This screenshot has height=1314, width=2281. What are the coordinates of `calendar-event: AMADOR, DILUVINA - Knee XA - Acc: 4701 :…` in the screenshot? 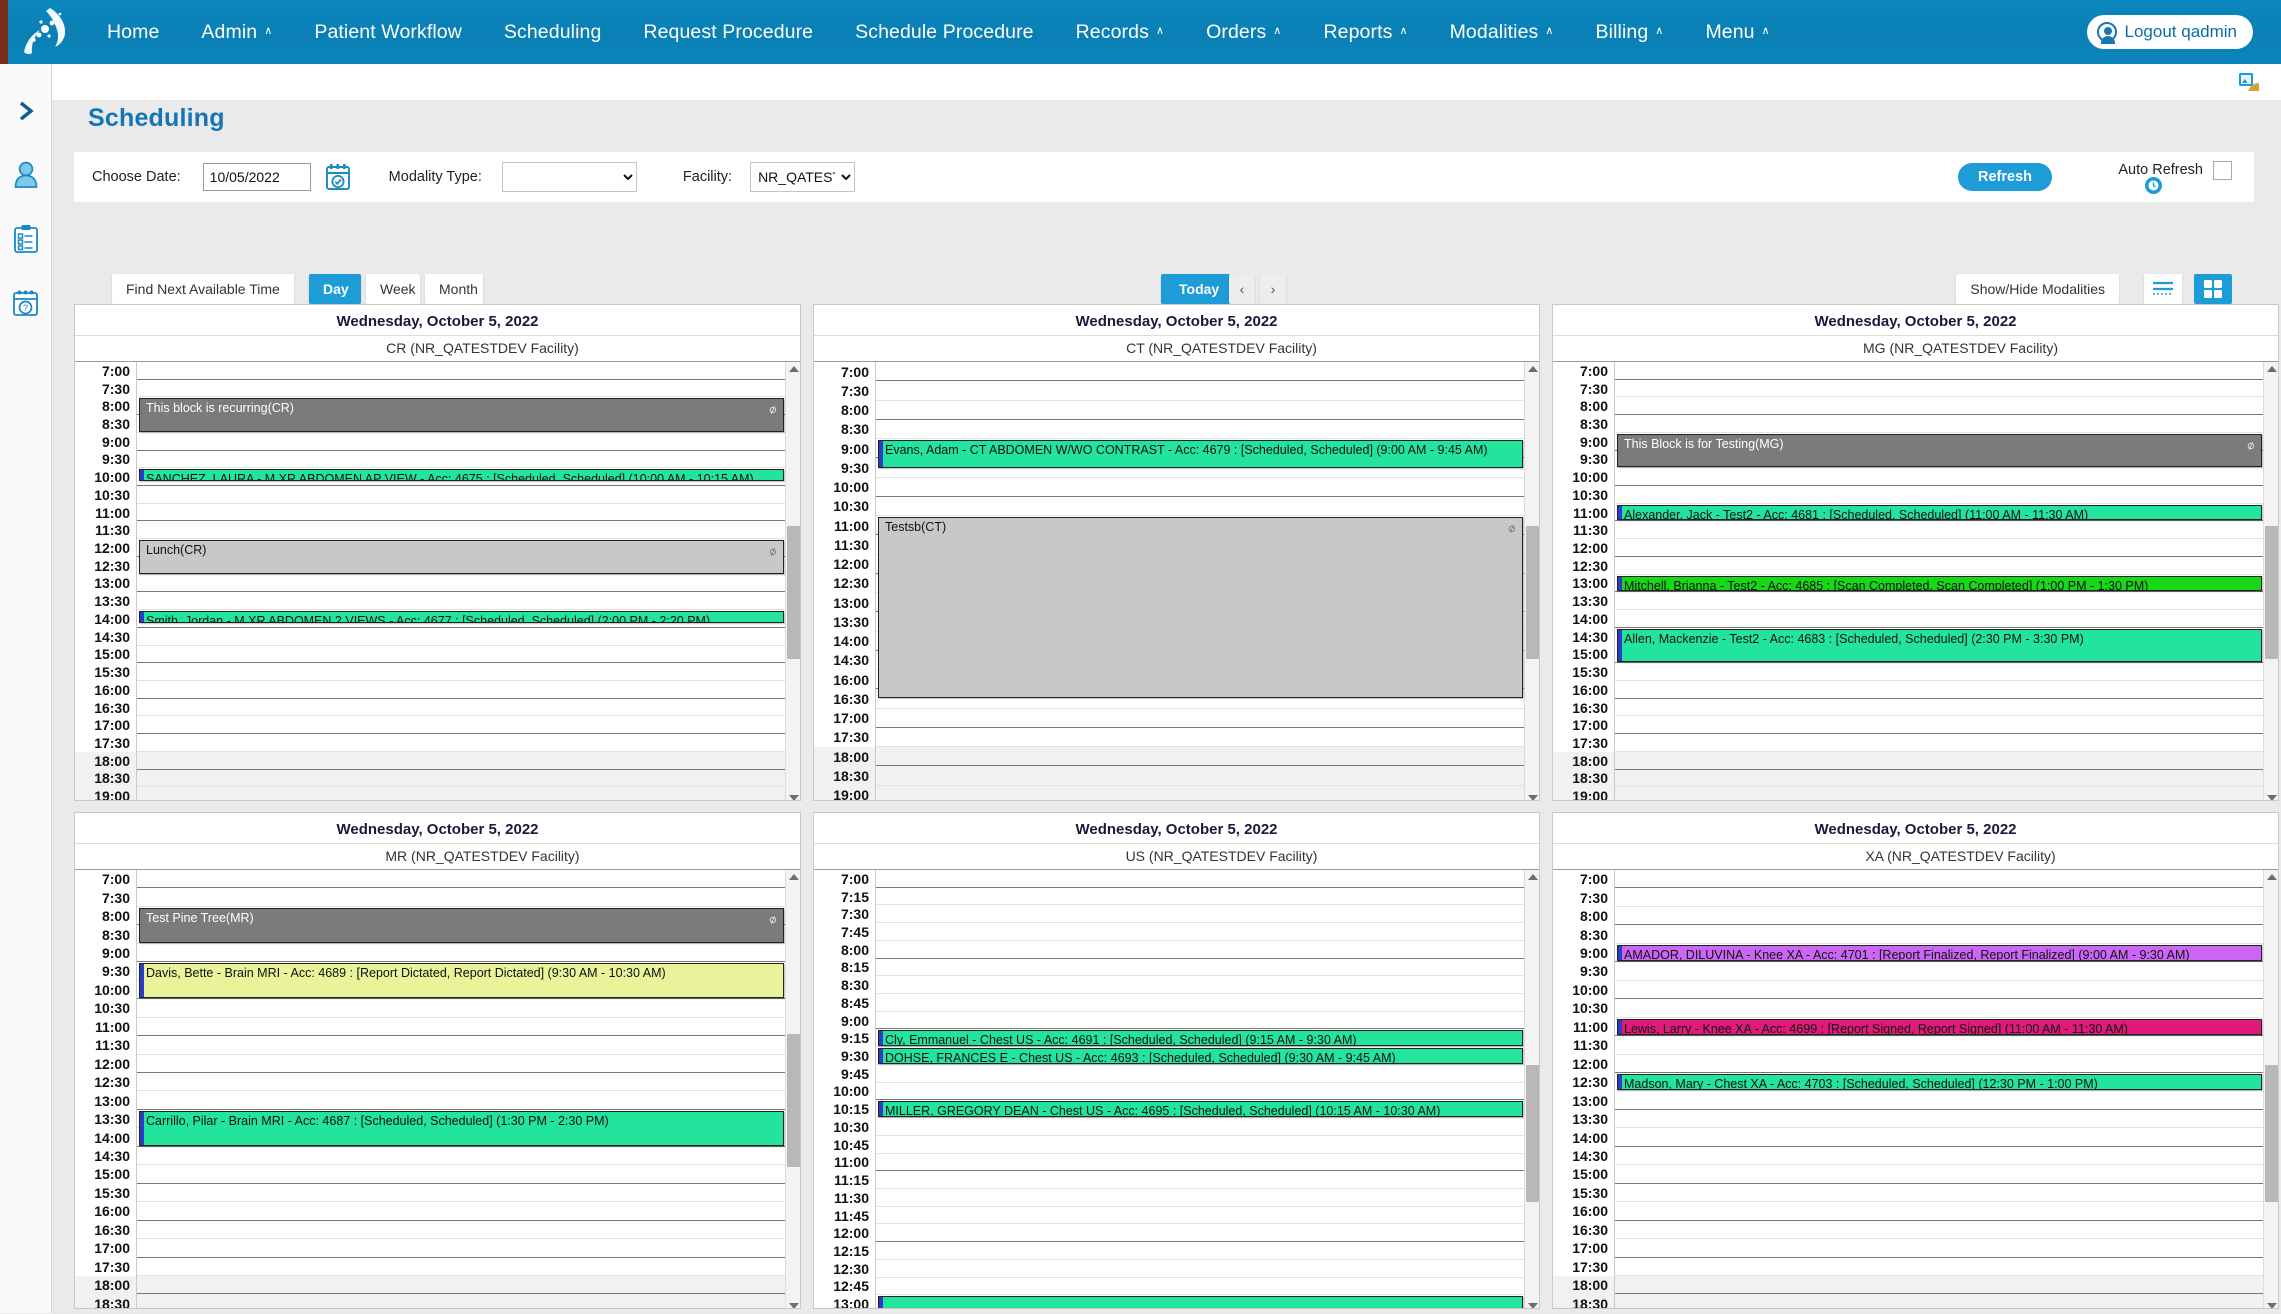 It's located at (1939, 953).